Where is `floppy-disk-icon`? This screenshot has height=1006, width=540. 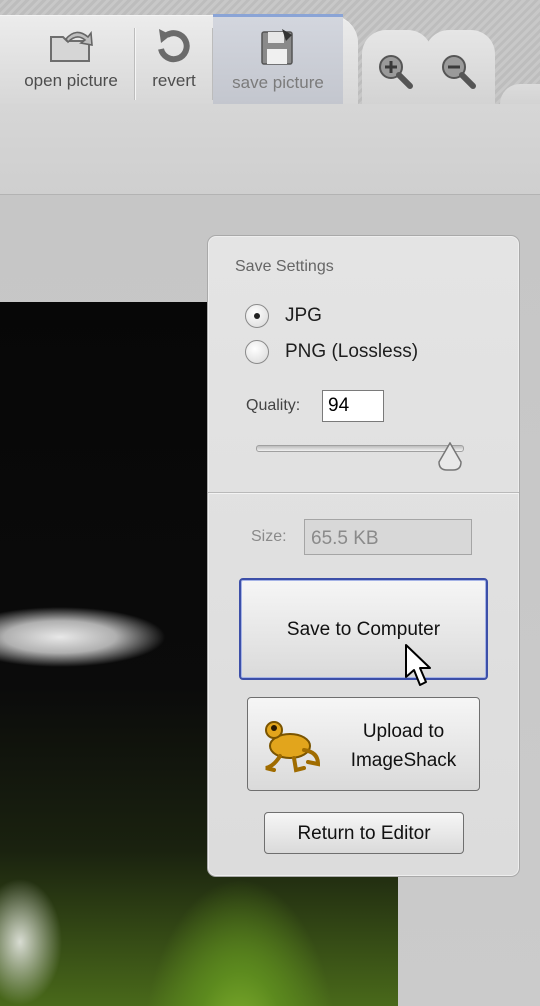 floppy-disk-icon is located at coordinates (277, 47).